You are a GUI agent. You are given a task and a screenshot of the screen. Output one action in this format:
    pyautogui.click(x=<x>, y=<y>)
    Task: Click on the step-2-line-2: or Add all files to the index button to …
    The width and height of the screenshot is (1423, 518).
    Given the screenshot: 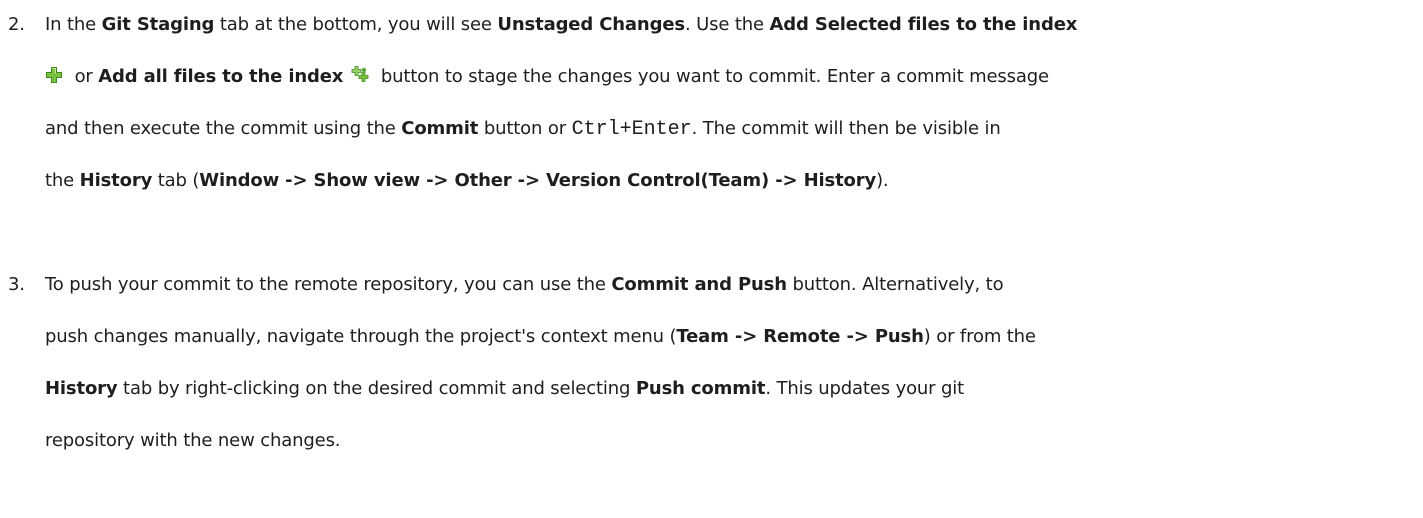 What is the action you would take?
    pyautogui.click(x=547, y=76)
    